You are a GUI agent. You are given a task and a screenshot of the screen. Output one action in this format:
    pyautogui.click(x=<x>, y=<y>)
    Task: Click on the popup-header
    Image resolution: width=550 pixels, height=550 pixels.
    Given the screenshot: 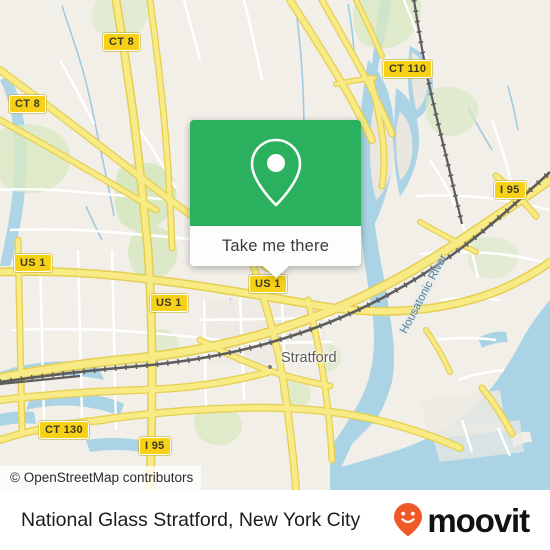 What is the action you would take?
    pyautogui.click(x=275, y=173)
    